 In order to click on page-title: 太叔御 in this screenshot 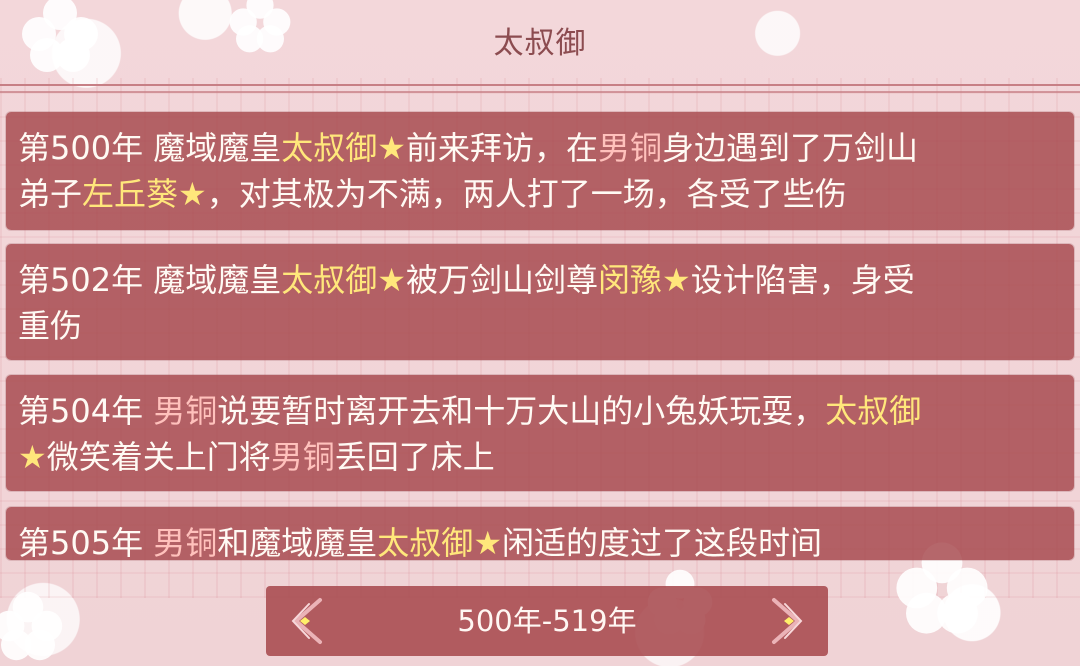, I will do `click(540, 43)`.